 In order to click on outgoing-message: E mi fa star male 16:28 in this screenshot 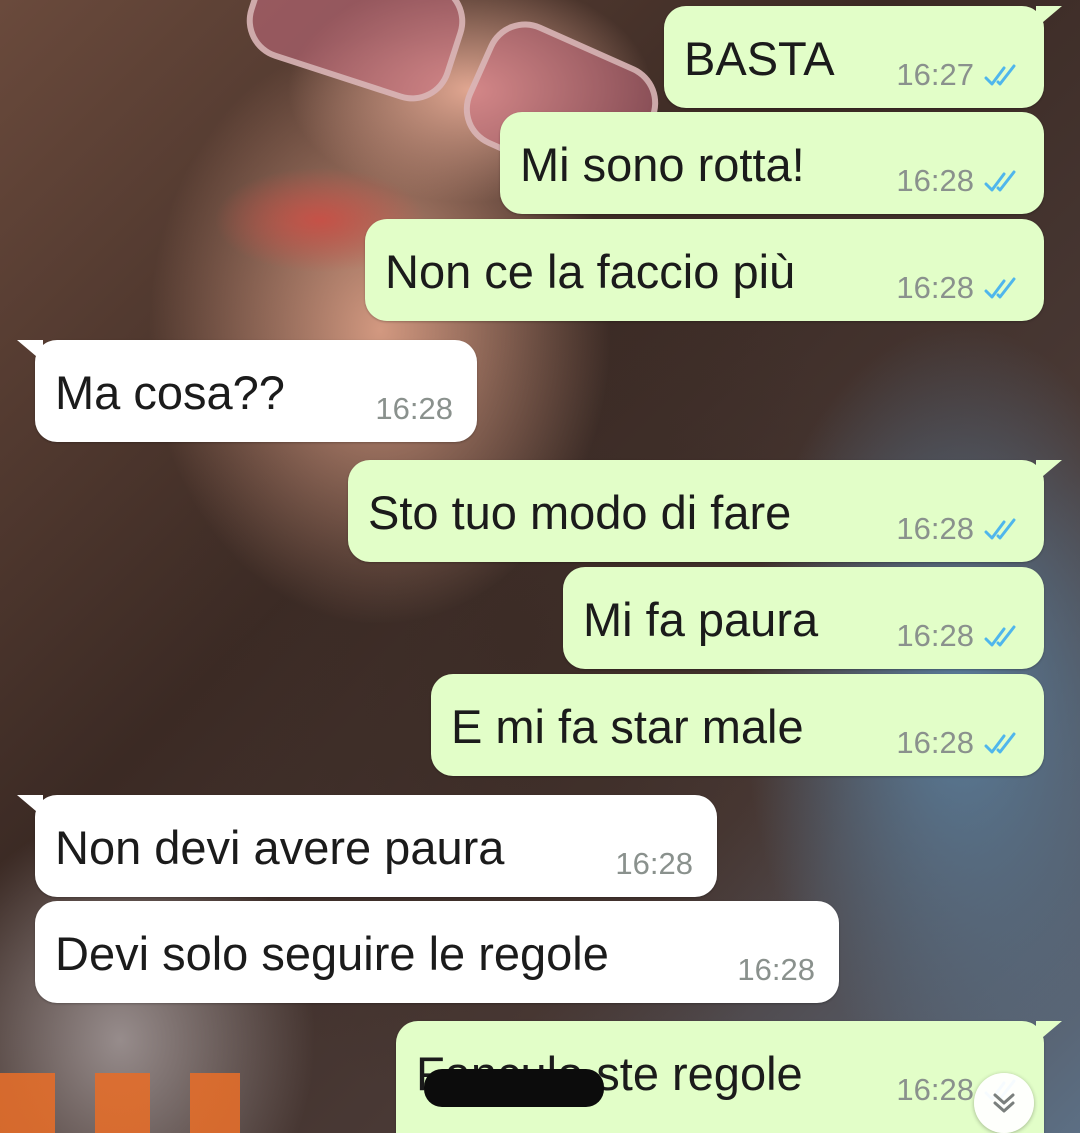, I will do `click(737, 725)`.